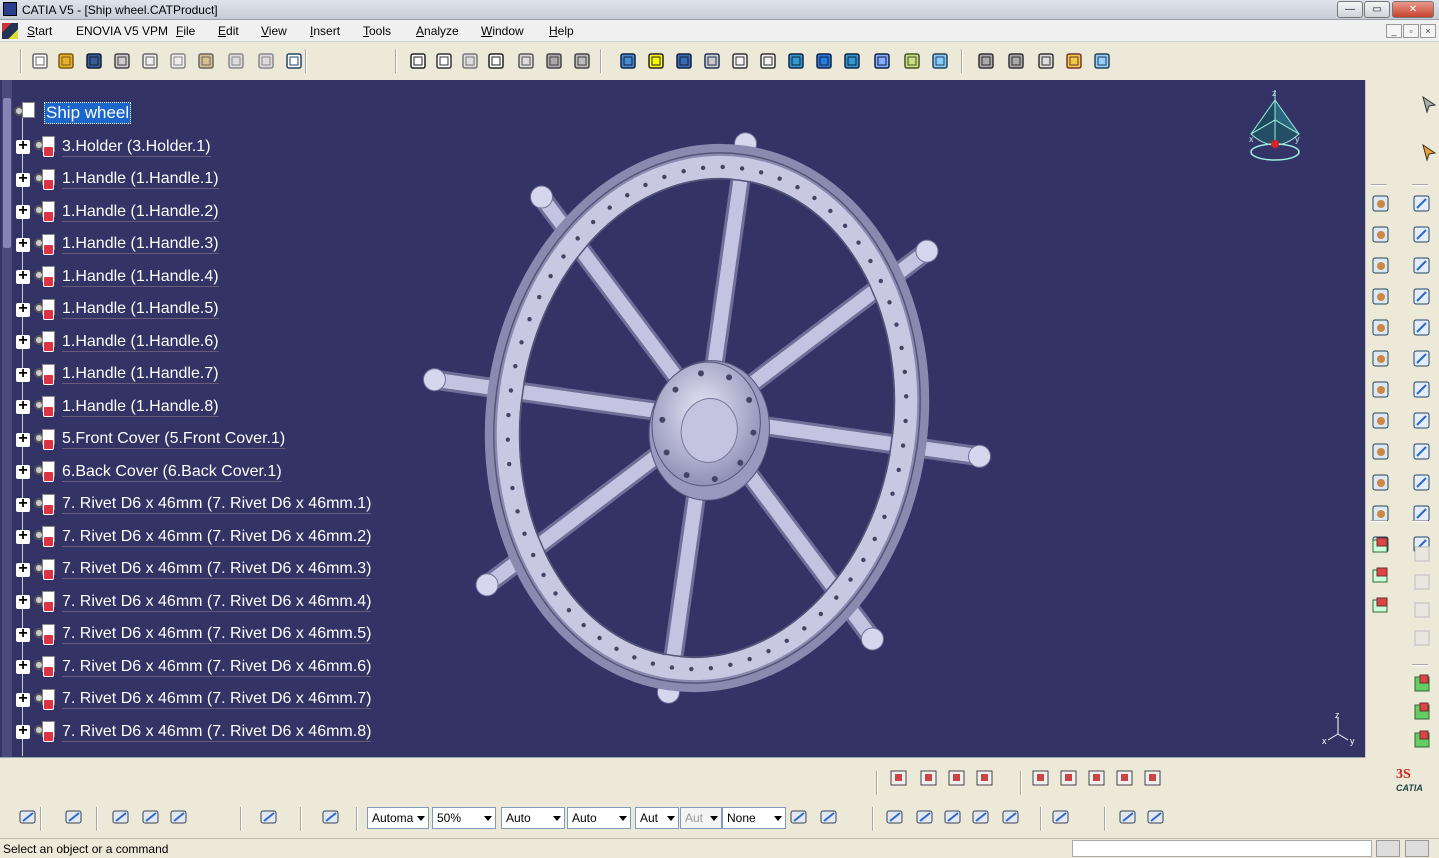 The height and width of the screenshot is (858, 1439). What do you see at coordinates (1423, 422) in the screenshot?
I see `flexible-icon` at bounding box center [1423, 422].